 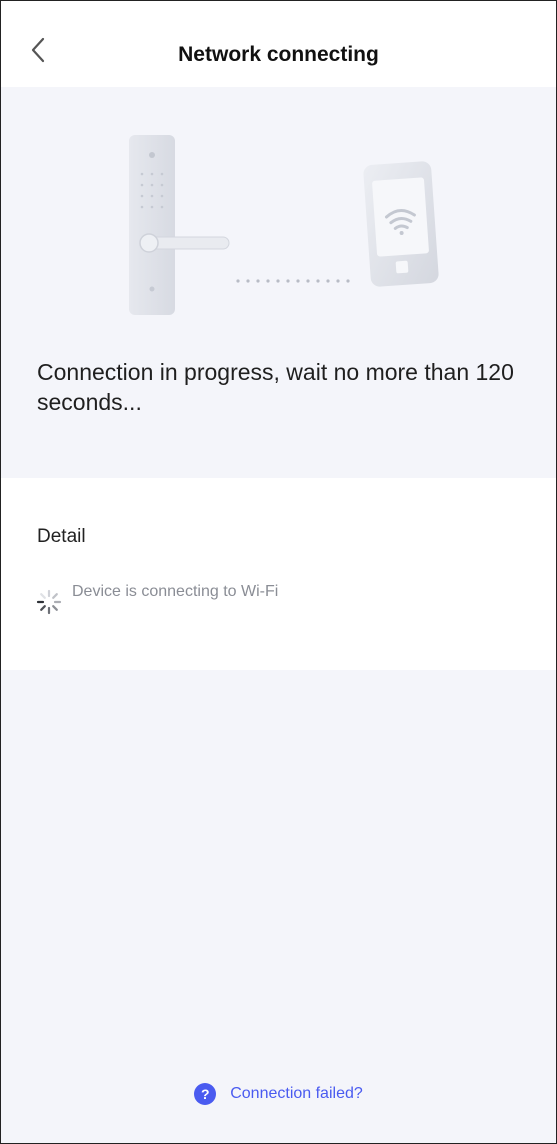 What do you see at coordinates (293, 281) in the screenshot?
I see `connection-dots` at bounding box center [293, 281].